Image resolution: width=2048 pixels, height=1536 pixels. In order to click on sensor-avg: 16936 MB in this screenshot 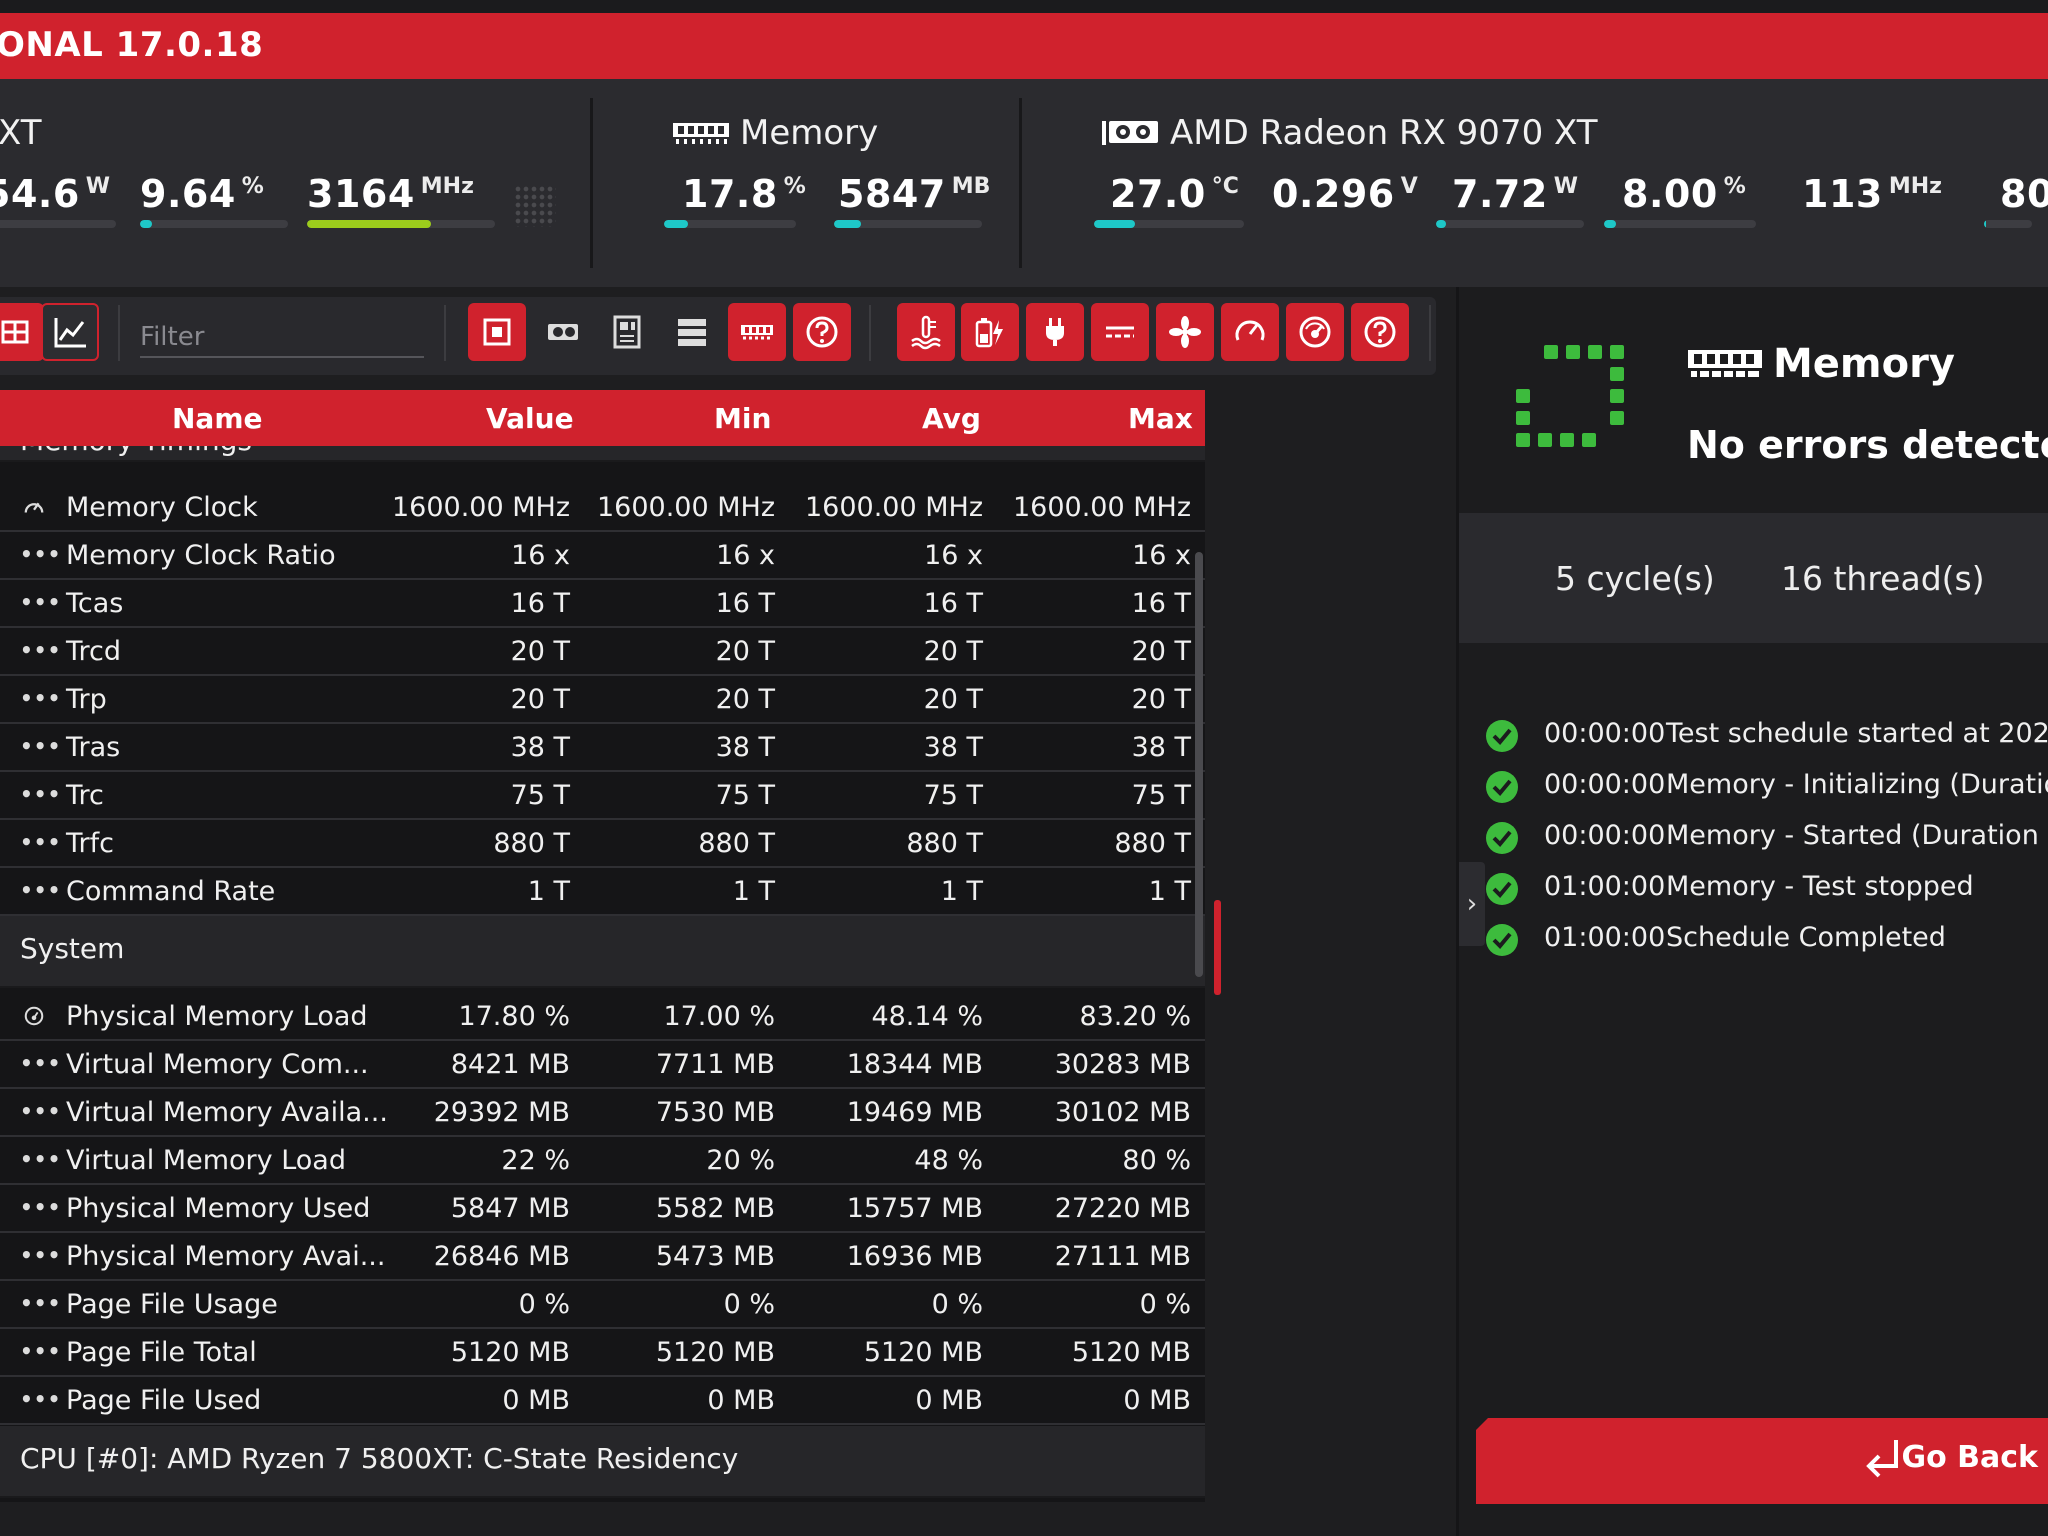, I will do `click(914, 1256)`.